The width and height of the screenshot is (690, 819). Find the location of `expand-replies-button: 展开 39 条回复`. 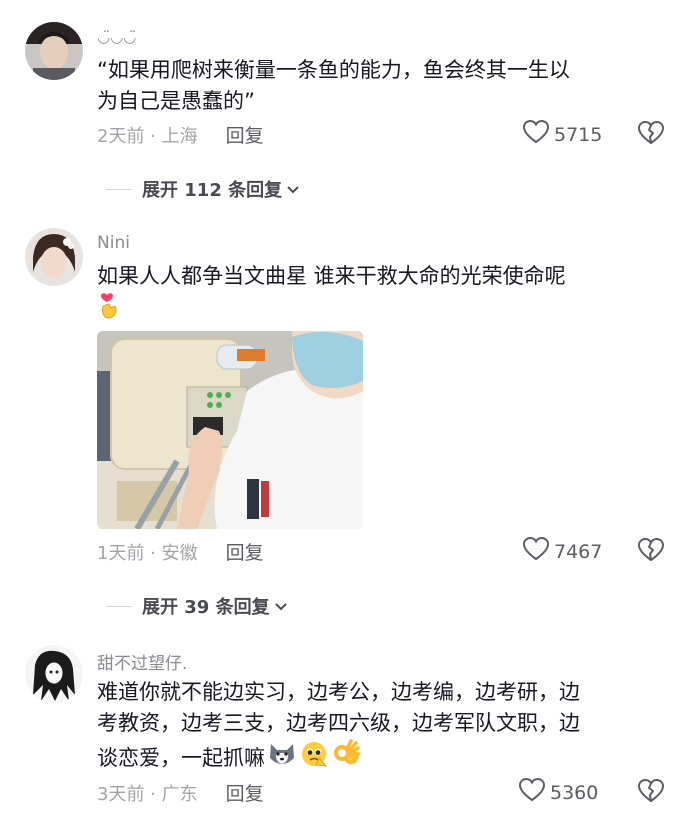

expand-replies-button: 展开 39 条回复 is located at coordinates (197, 606).